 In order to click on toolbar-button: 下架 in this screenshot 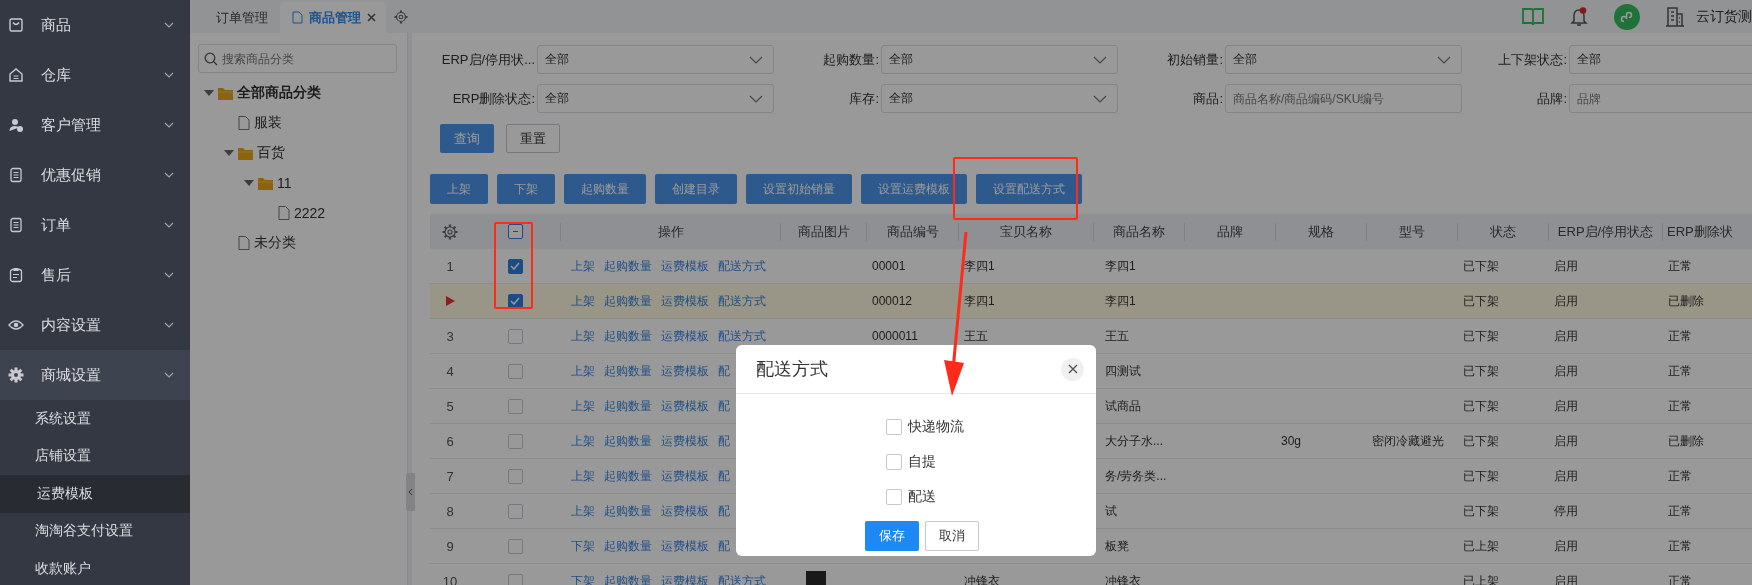, I will do `click(526, 189)`.